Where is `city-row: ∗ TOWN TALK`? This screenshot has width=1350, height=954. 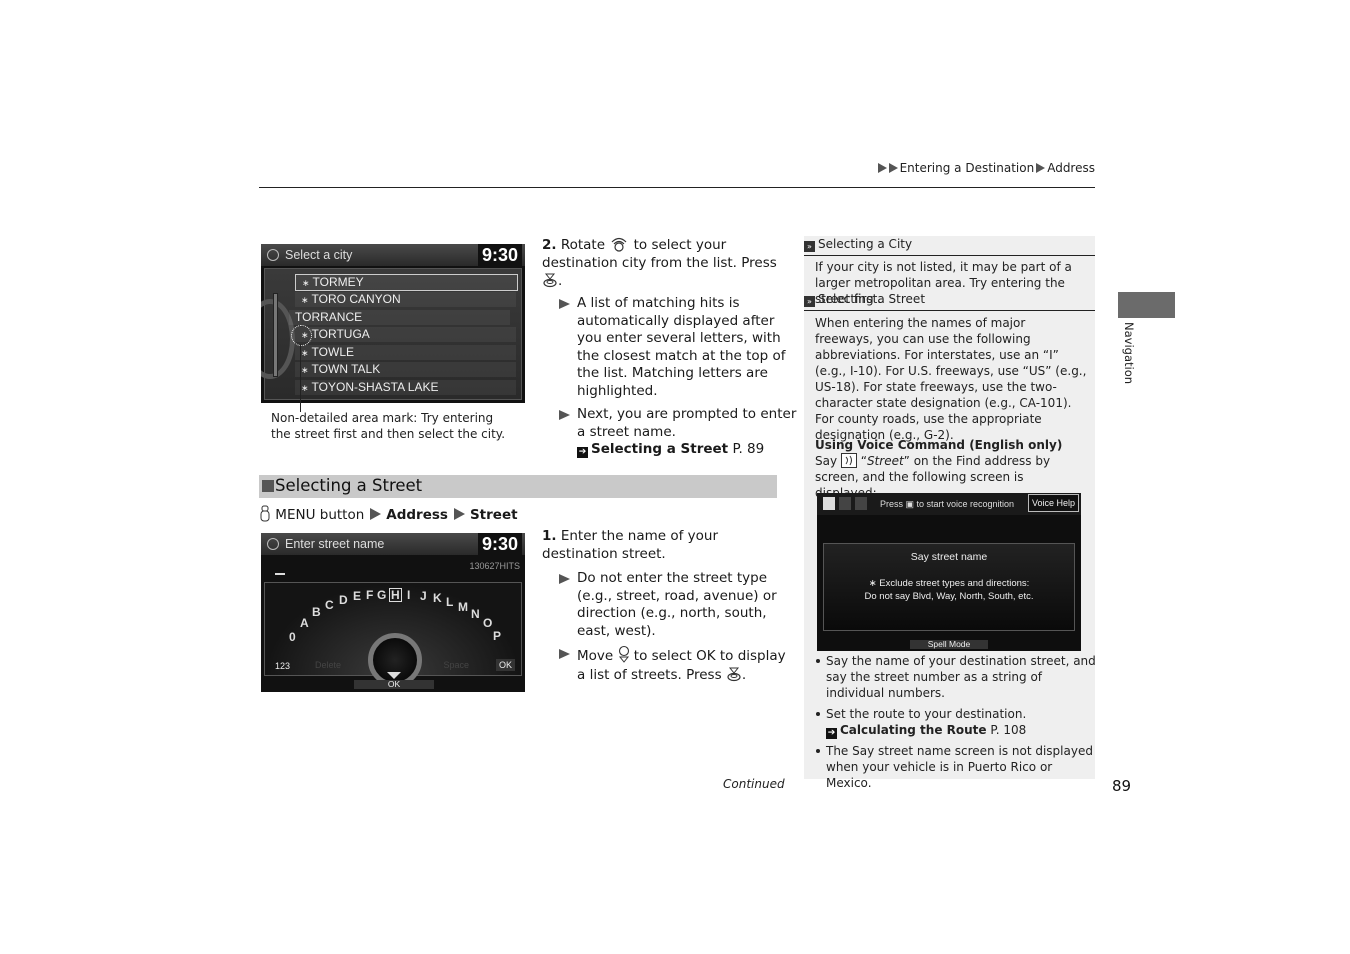
city-row: ∗ TOWN TALK is located at coordinates (405, 369).